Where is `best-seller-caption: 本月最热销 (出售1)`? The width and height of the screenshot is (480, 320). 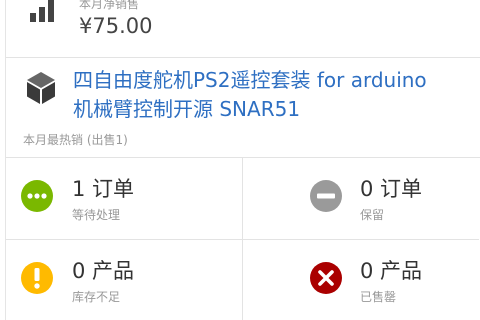 best-seller-caption: 本月最热销 (出售1) is located at coordinates (75, 140).